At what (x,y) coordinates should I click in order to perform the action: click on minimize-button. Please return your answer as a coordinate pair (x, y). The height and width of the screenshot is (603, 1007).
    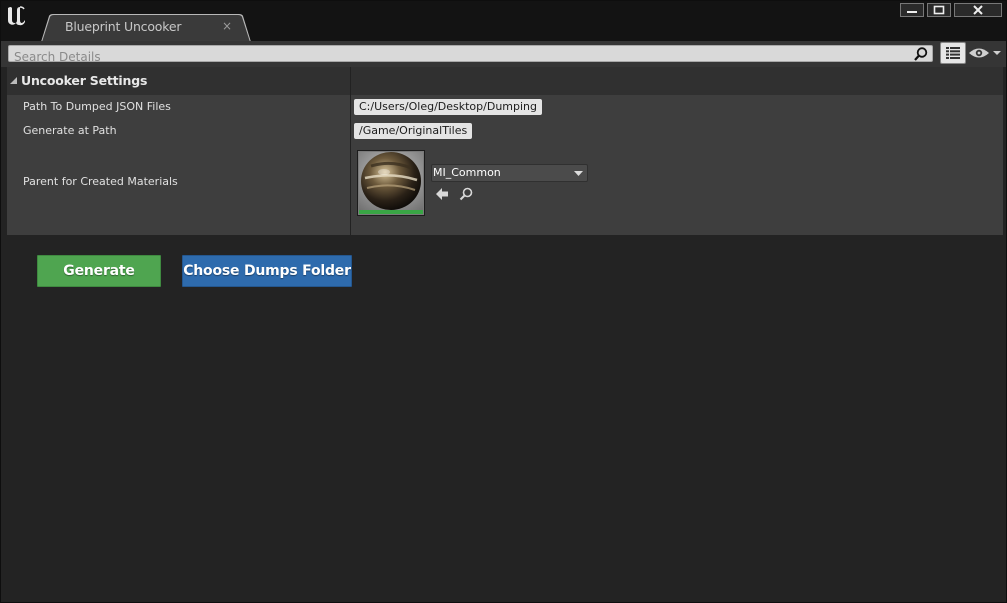
    Looking at the image, I should click on (912, 10).